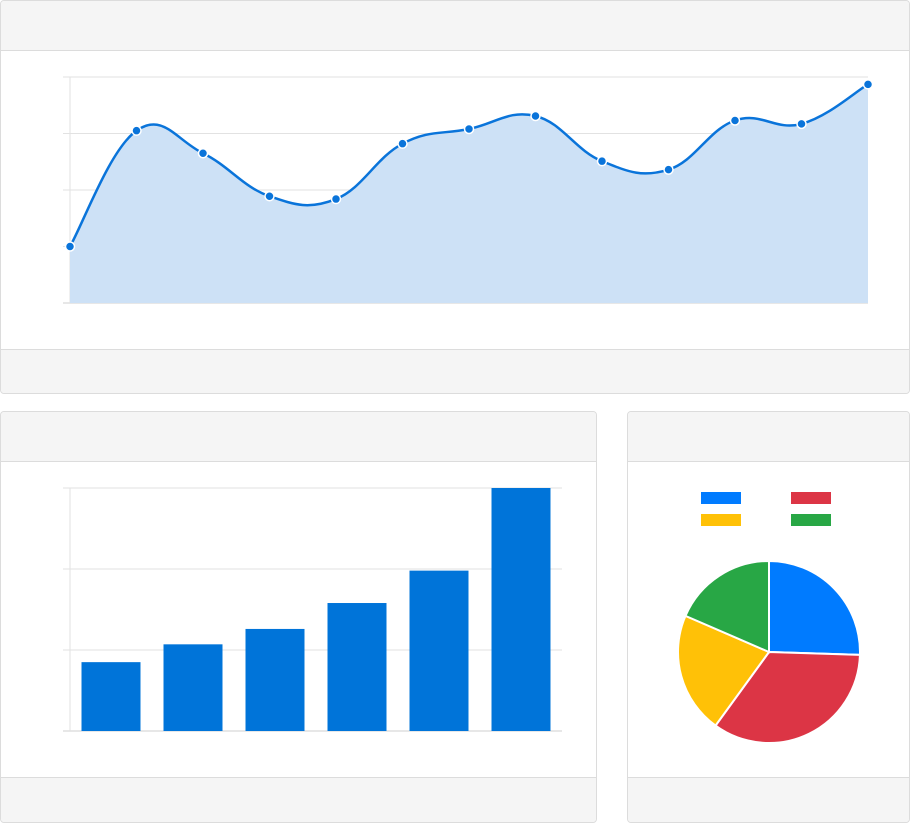  What do you see at coordinates (455, 371) in the screenshot?
I see `area-chart-card-footer` at bounding box center [455, 371].